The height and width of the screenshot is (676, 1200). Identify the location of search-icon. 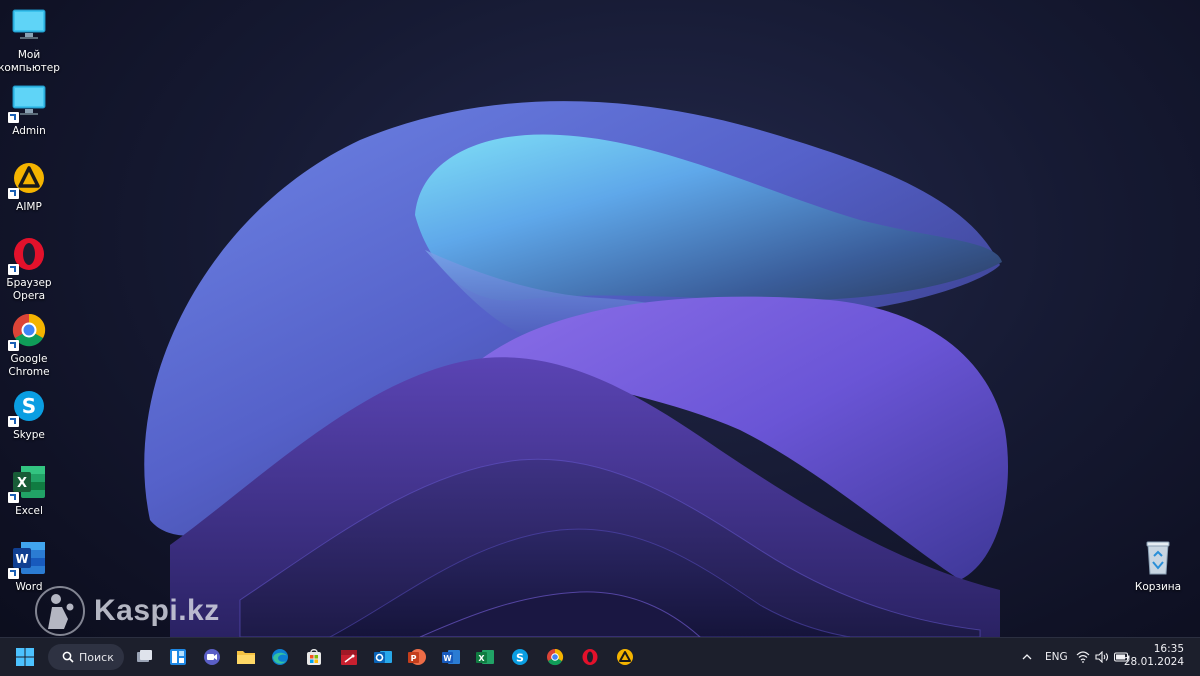
(68, 657).